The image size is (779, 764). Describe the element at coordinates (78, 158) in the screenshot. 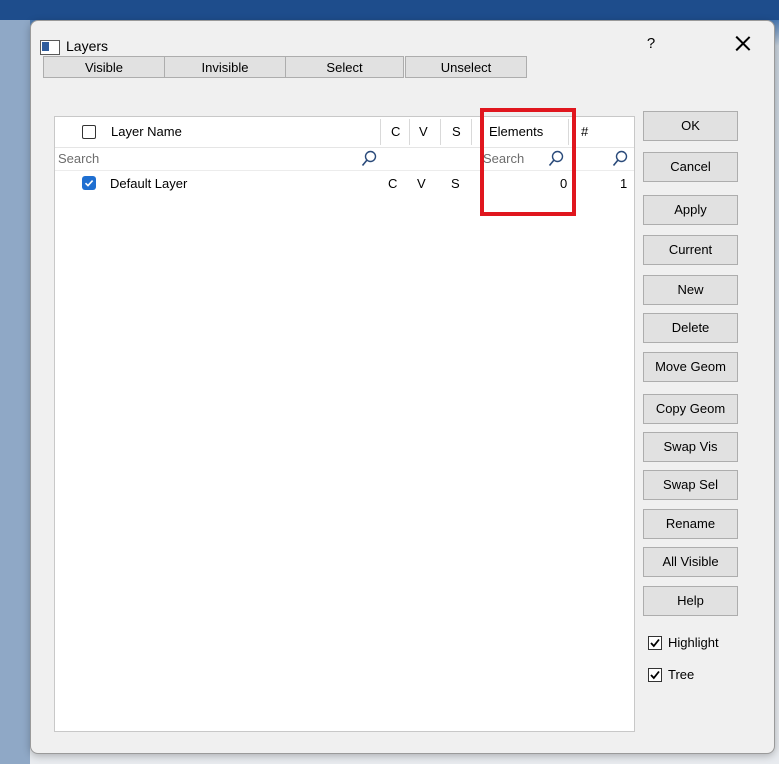

I see `layer-name-search-input: Search` at that location.